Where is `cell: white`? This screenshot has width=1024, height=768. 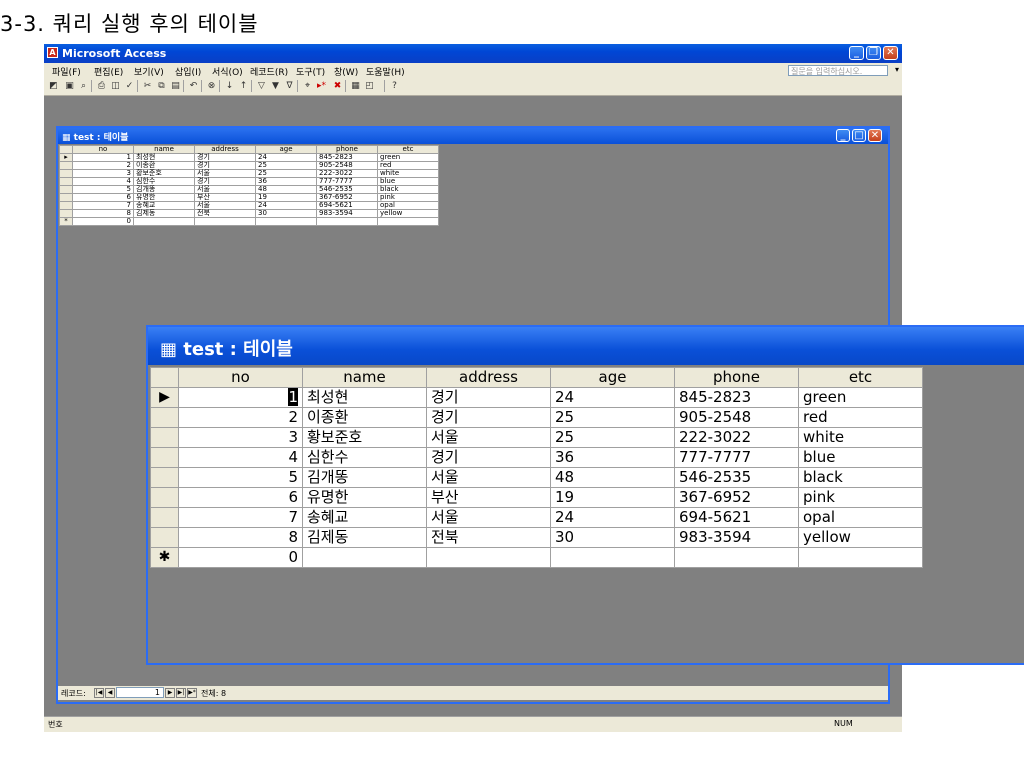 cell: white is located at coordinates (860, 437).